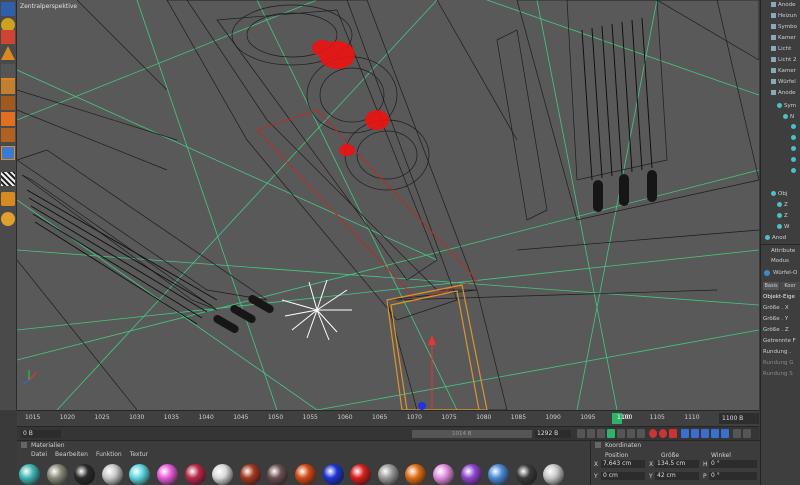  Describe the element at coordinates (641, 433) in the screenshot. I see `last-frame-button` at that location.